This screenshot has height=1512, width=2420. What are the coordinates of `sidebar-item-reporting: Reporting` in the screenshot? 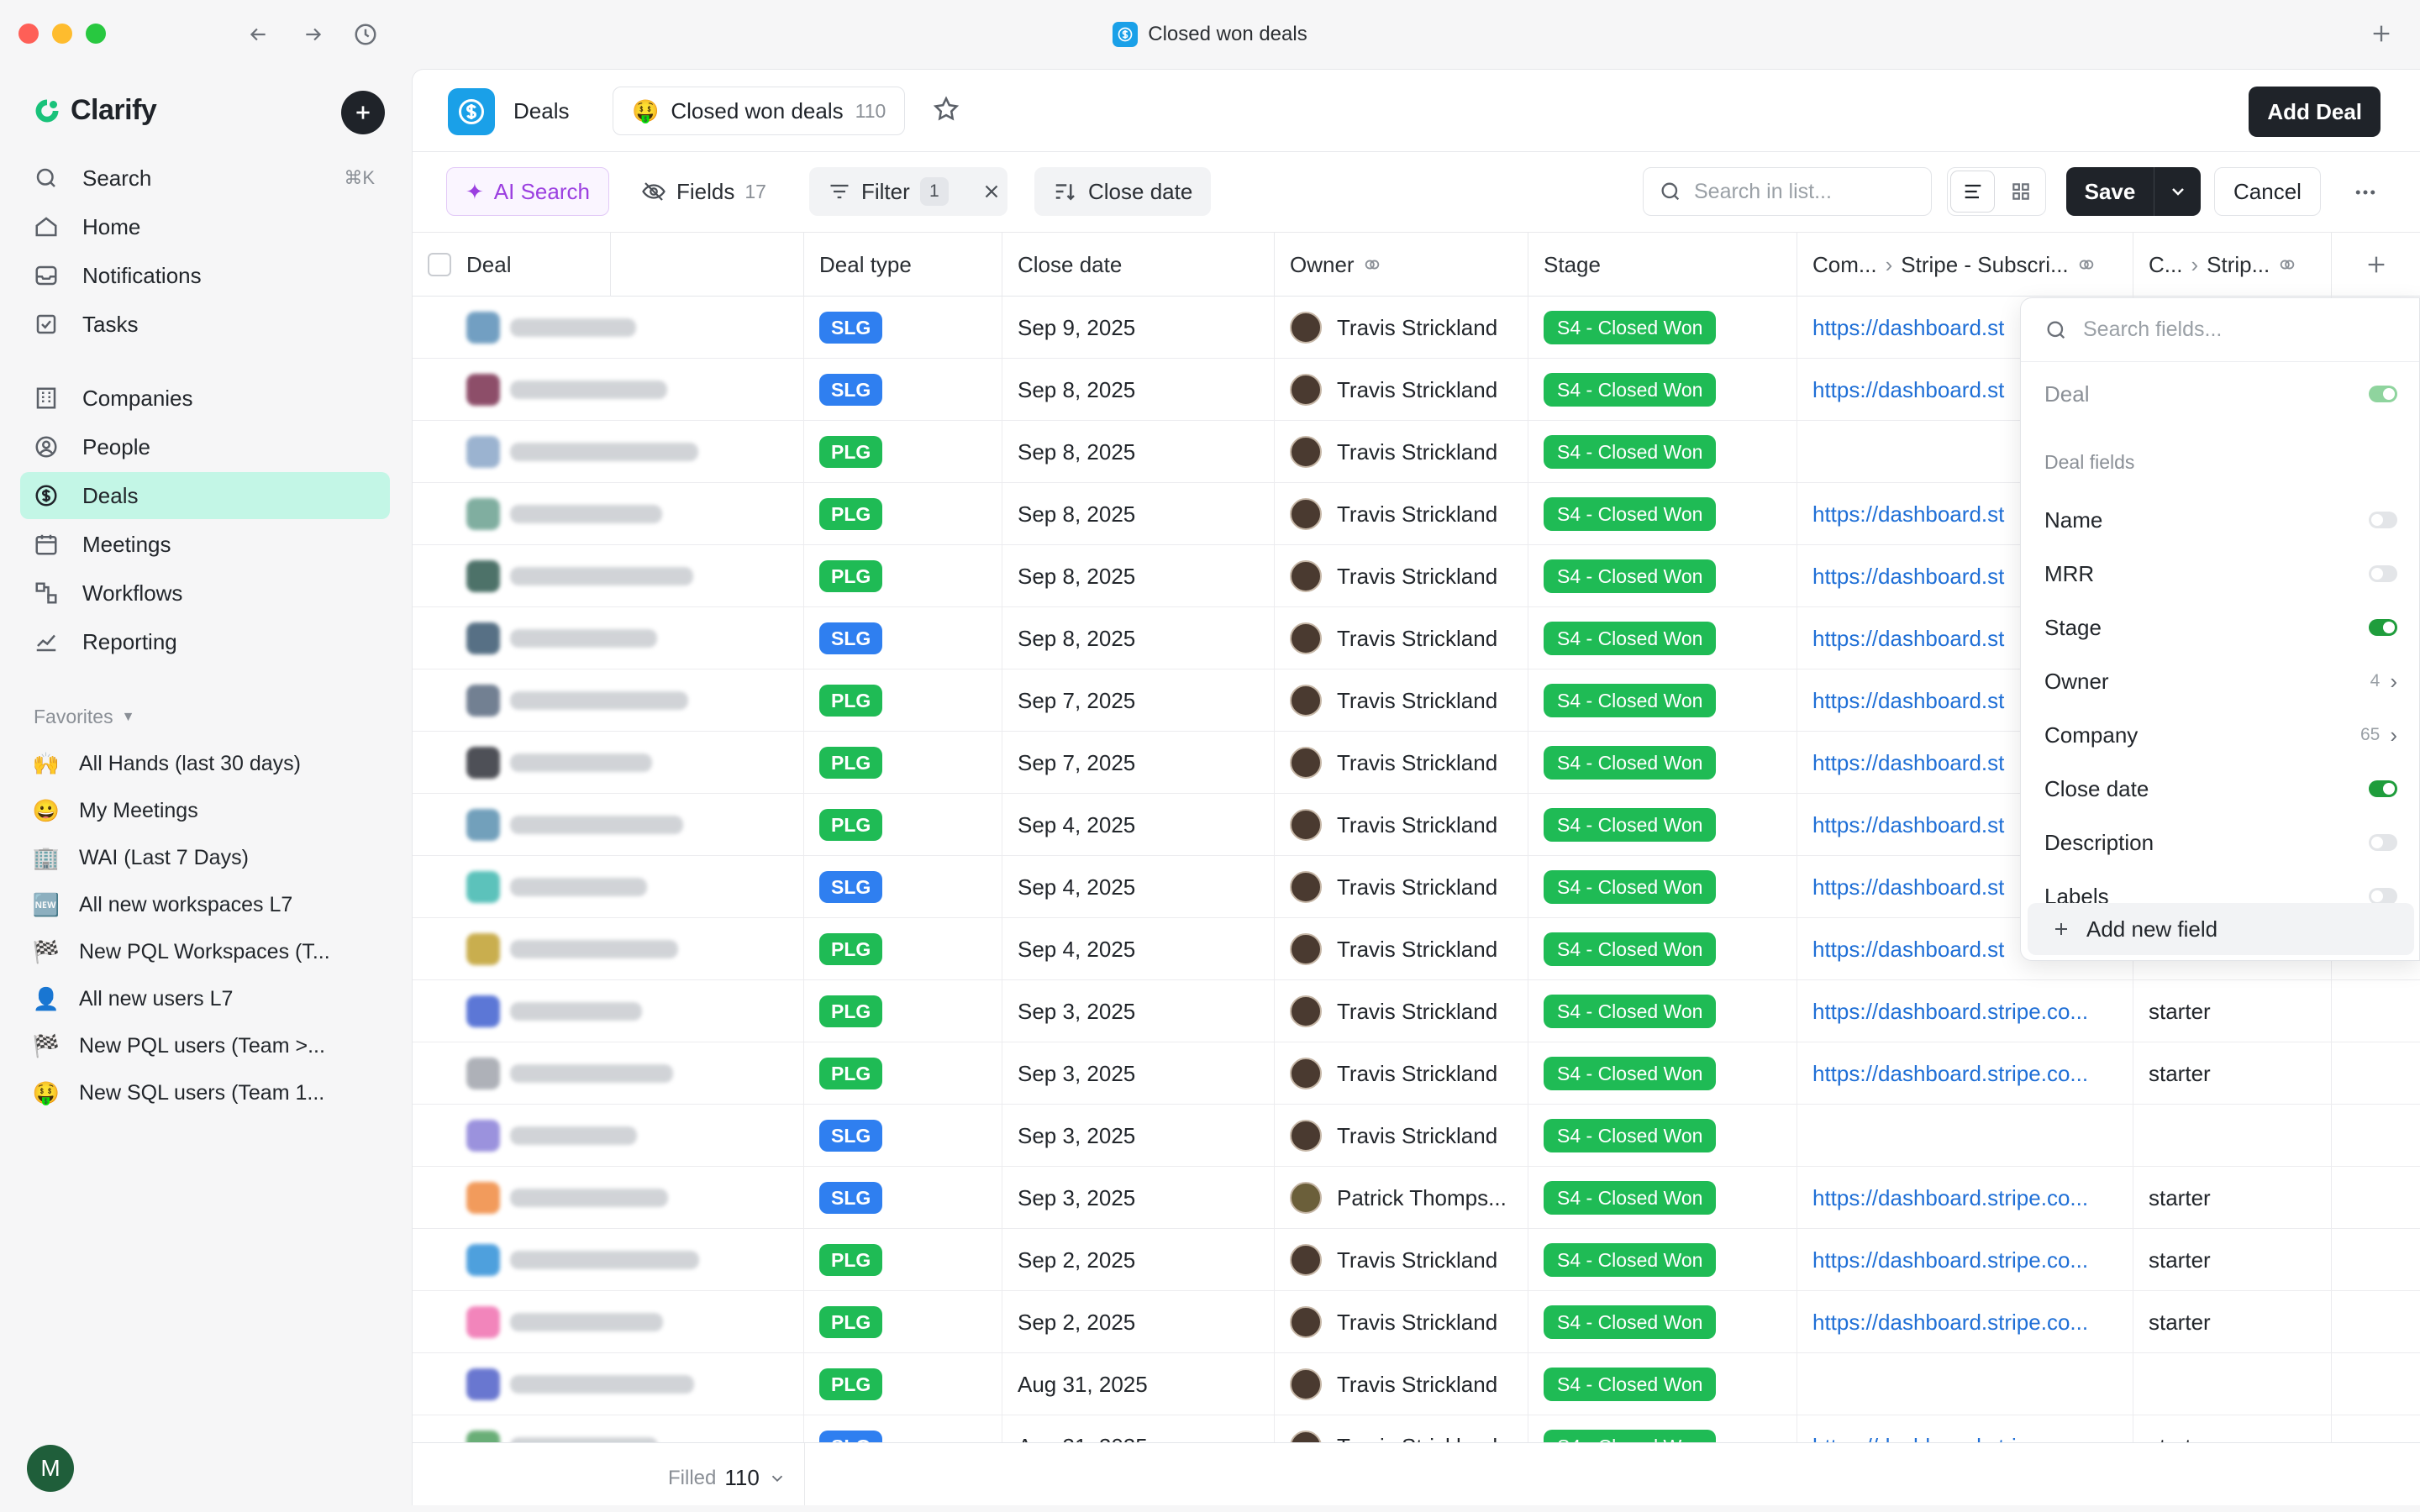 It's located at (205, 641).